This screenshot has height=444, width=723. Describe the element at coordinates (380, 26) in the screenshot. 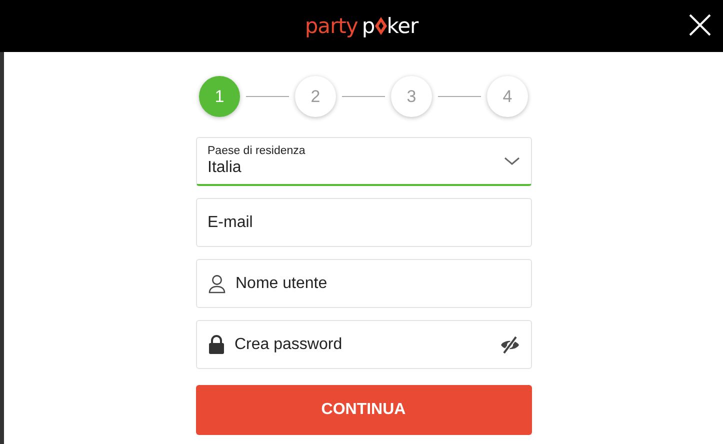

I see `diamond-icon` at that location.